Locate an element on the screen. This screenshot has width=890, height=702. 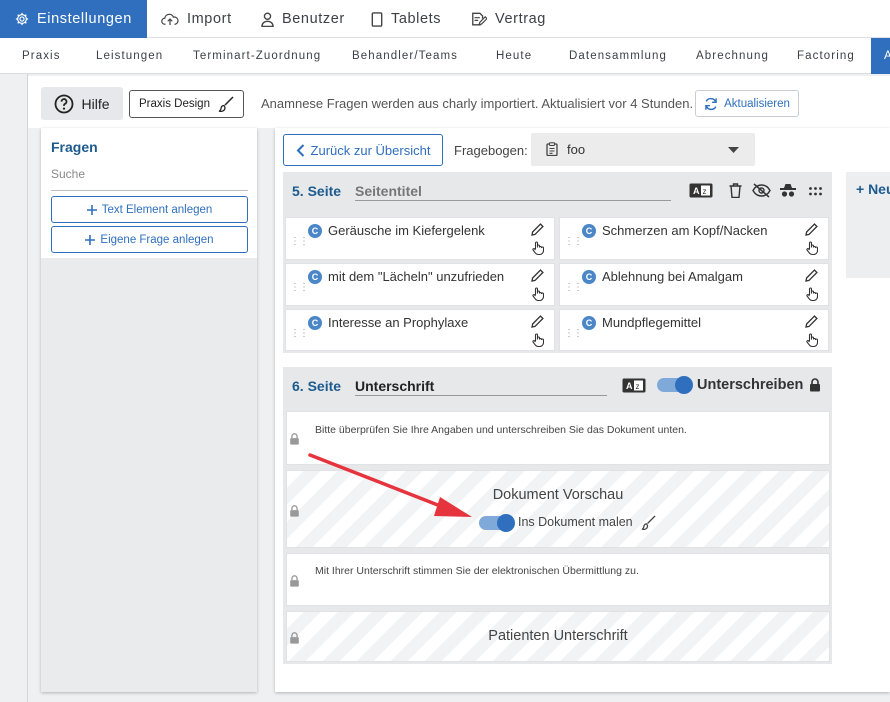
question-card: ⋮⋮ C Interesse an Prophylaxe is located at coordinates (420, 330).